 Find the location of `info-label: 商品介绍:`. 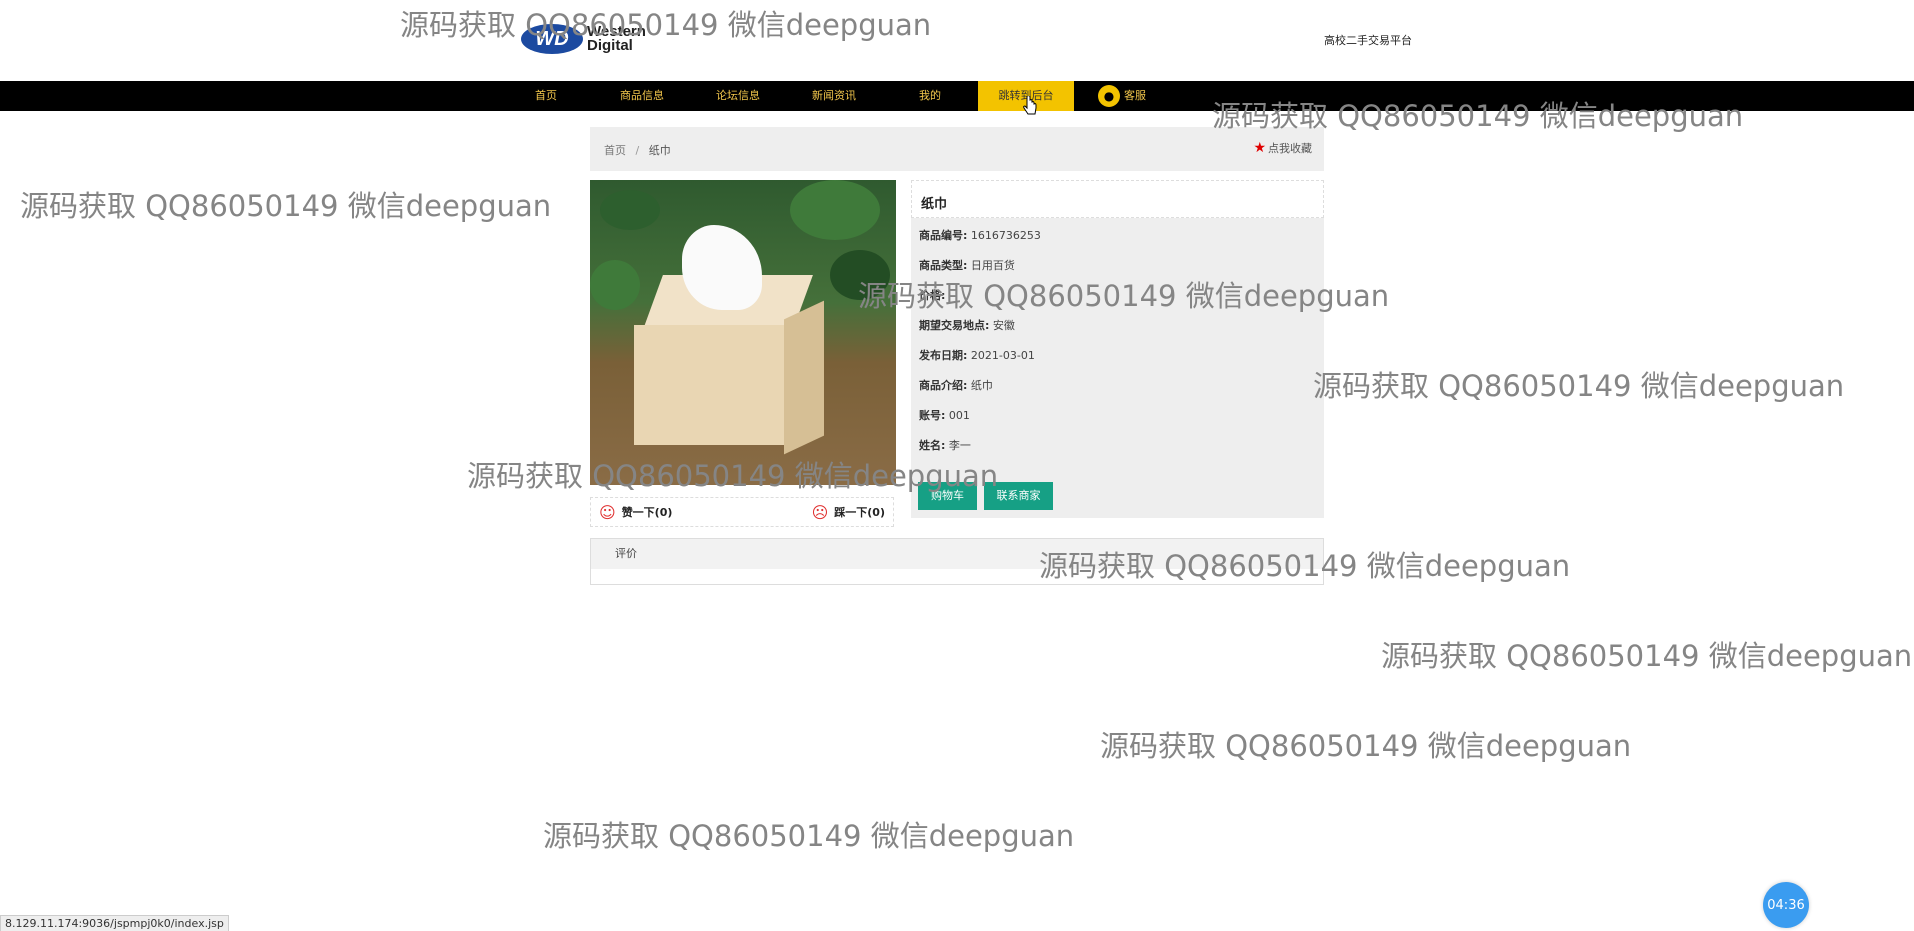

info-label: 商品介绍: is located at coordinates (943, 385).